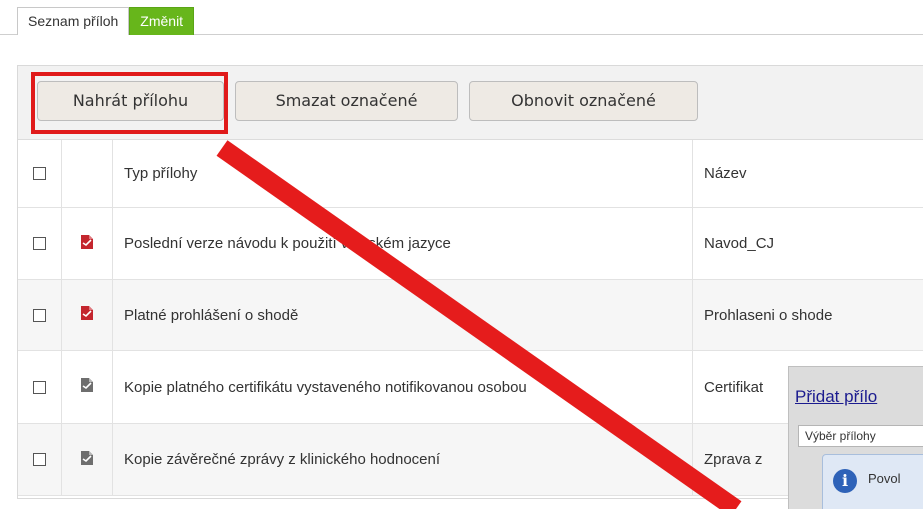 The image size is (923, 509). Describe the element at coordinates (87, 173) in the screenshot. I see `icon-column-header` at that location.